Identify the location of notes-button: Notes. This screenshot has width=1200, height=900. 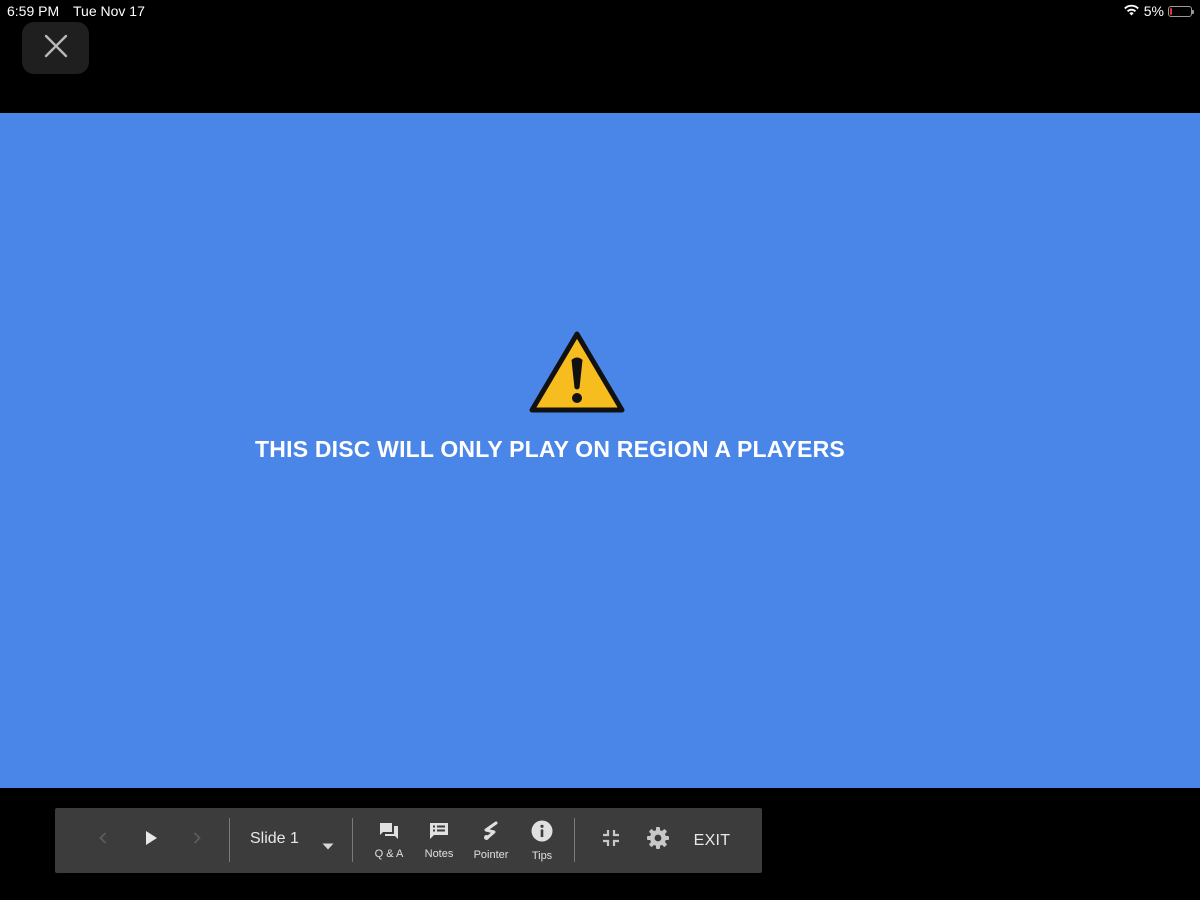
(439, 840).